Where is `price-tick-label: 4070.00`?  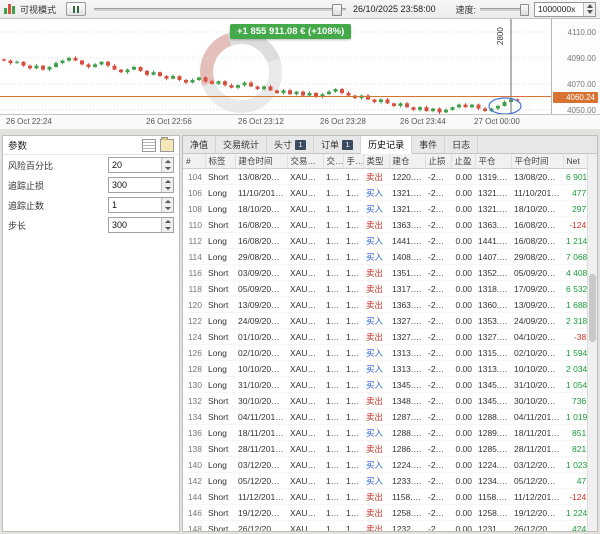 price-tick-label: 4070.00 is located at coordinates (581, 84).